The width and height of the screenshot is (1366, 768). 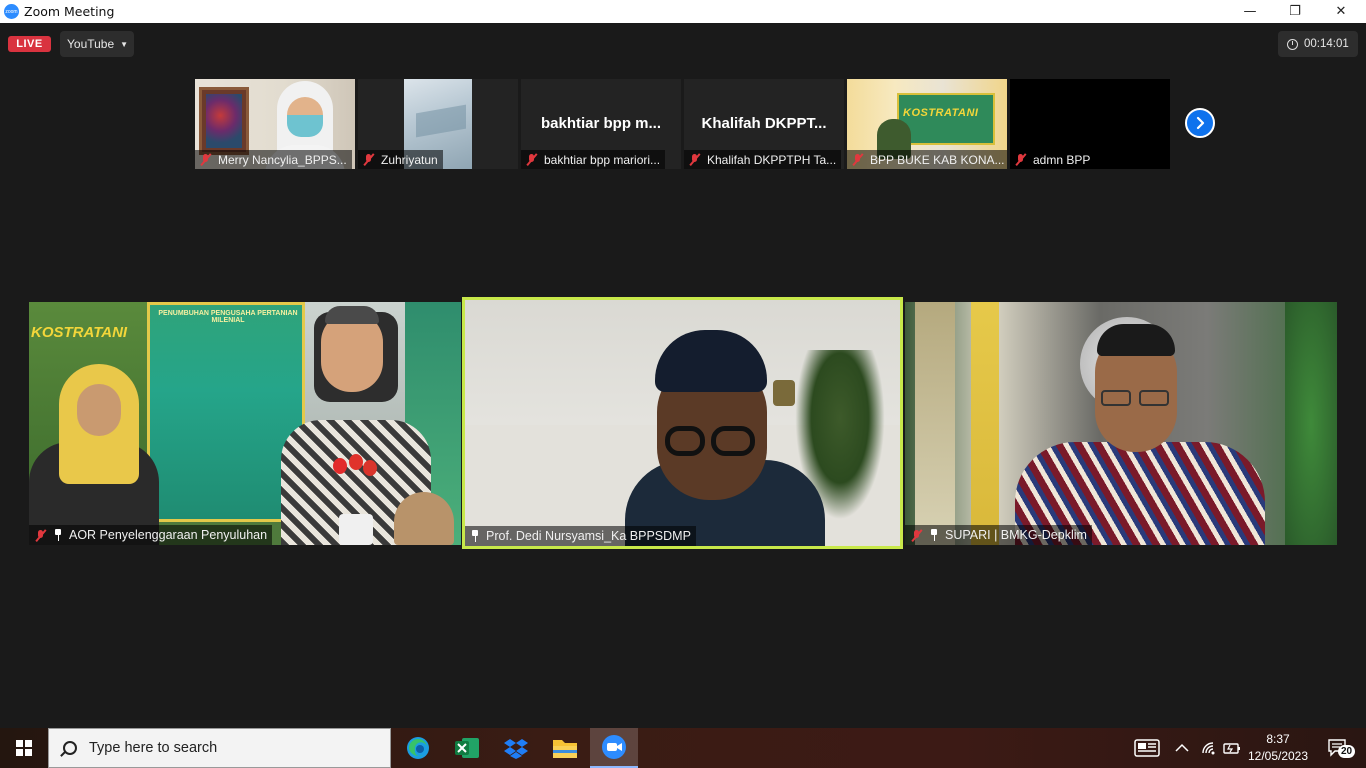 I want to click on show-hidden-icons-button, so click(x=1182, y=748).